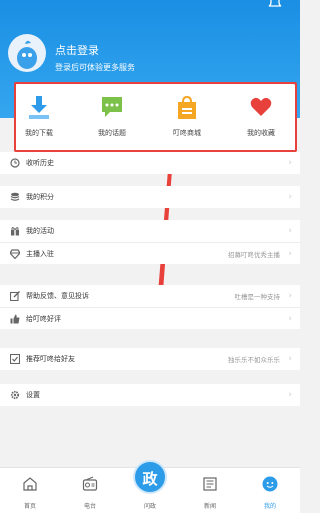  Describe the element at coordinates (40, 163) in the screenshot. I see `menu-item-label: 收听历史` at that location.